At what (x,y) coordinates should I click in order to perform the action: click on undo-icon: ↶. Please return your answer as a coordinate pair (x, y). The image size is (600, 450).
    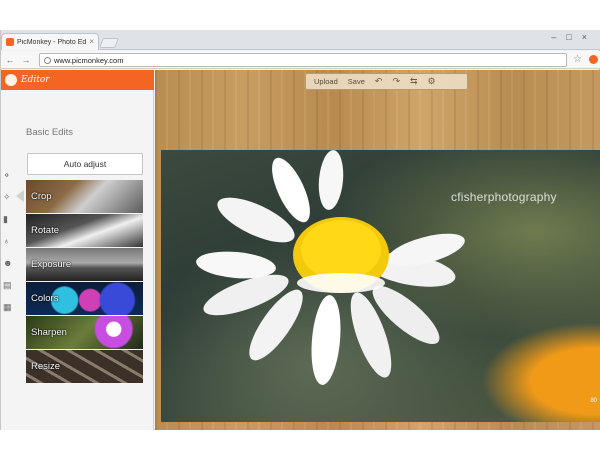
    Looking at the image, I should click on (379, 81).